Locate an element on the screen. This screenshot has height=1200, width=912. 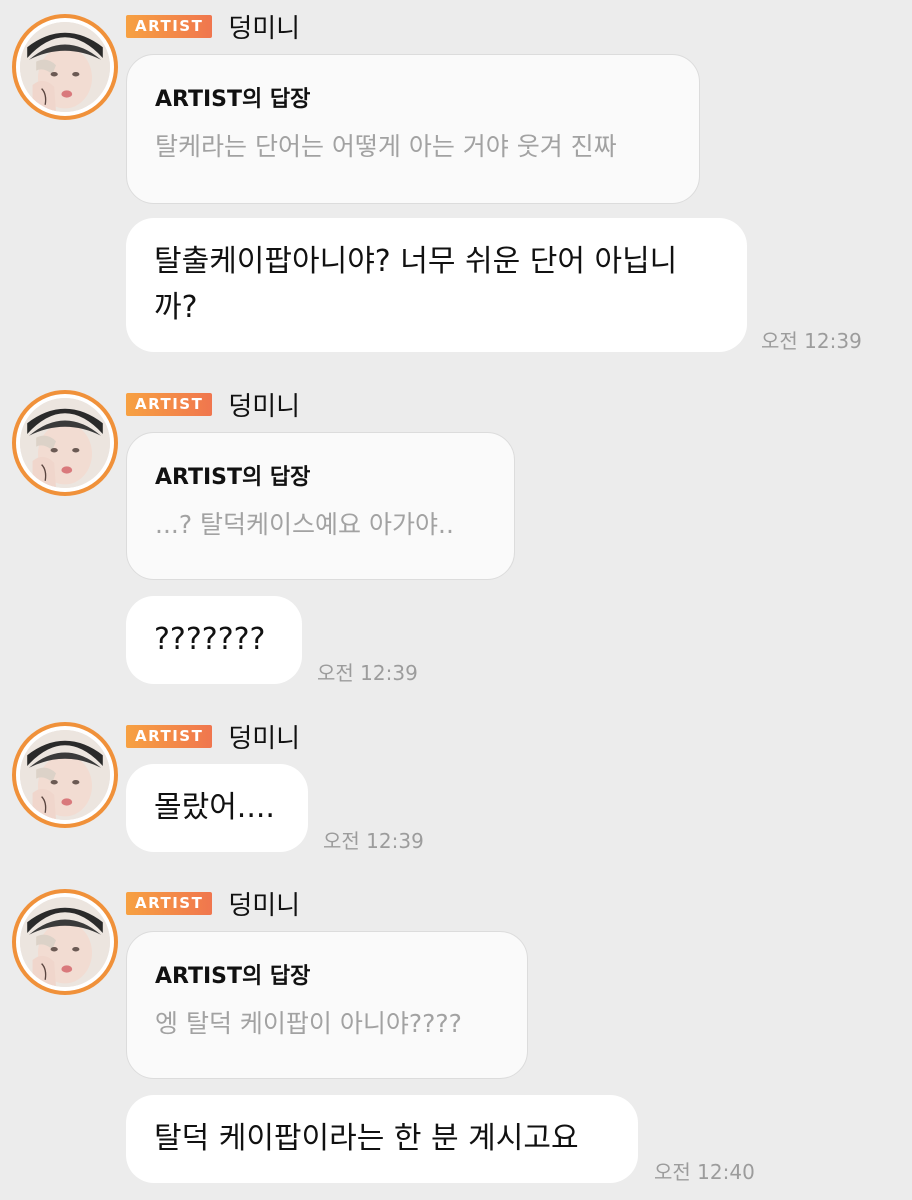
artist-reply-bubble: ARTIST의 답장 엥 탈덕 케이팝이 아니야???? is located at coordinates (327, 1005).